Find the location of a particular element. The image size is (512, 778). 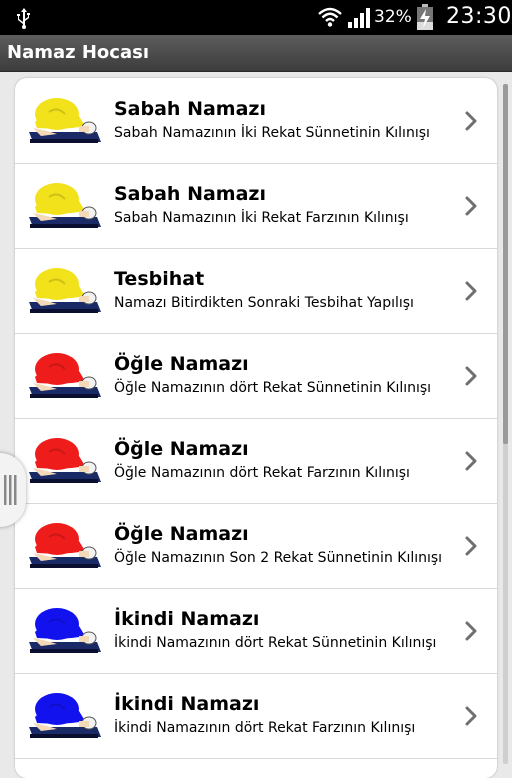

clock: 23:30 is located at coordinates (479, 16).